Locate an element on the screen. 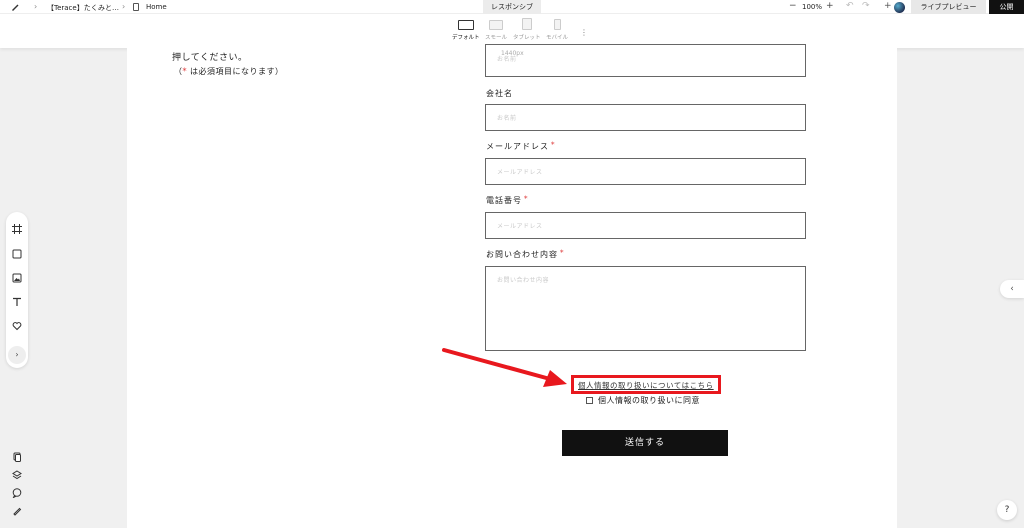 The height and width of the screenshot is (528, 1024). heart-icon is located at coordinates (17, 326).